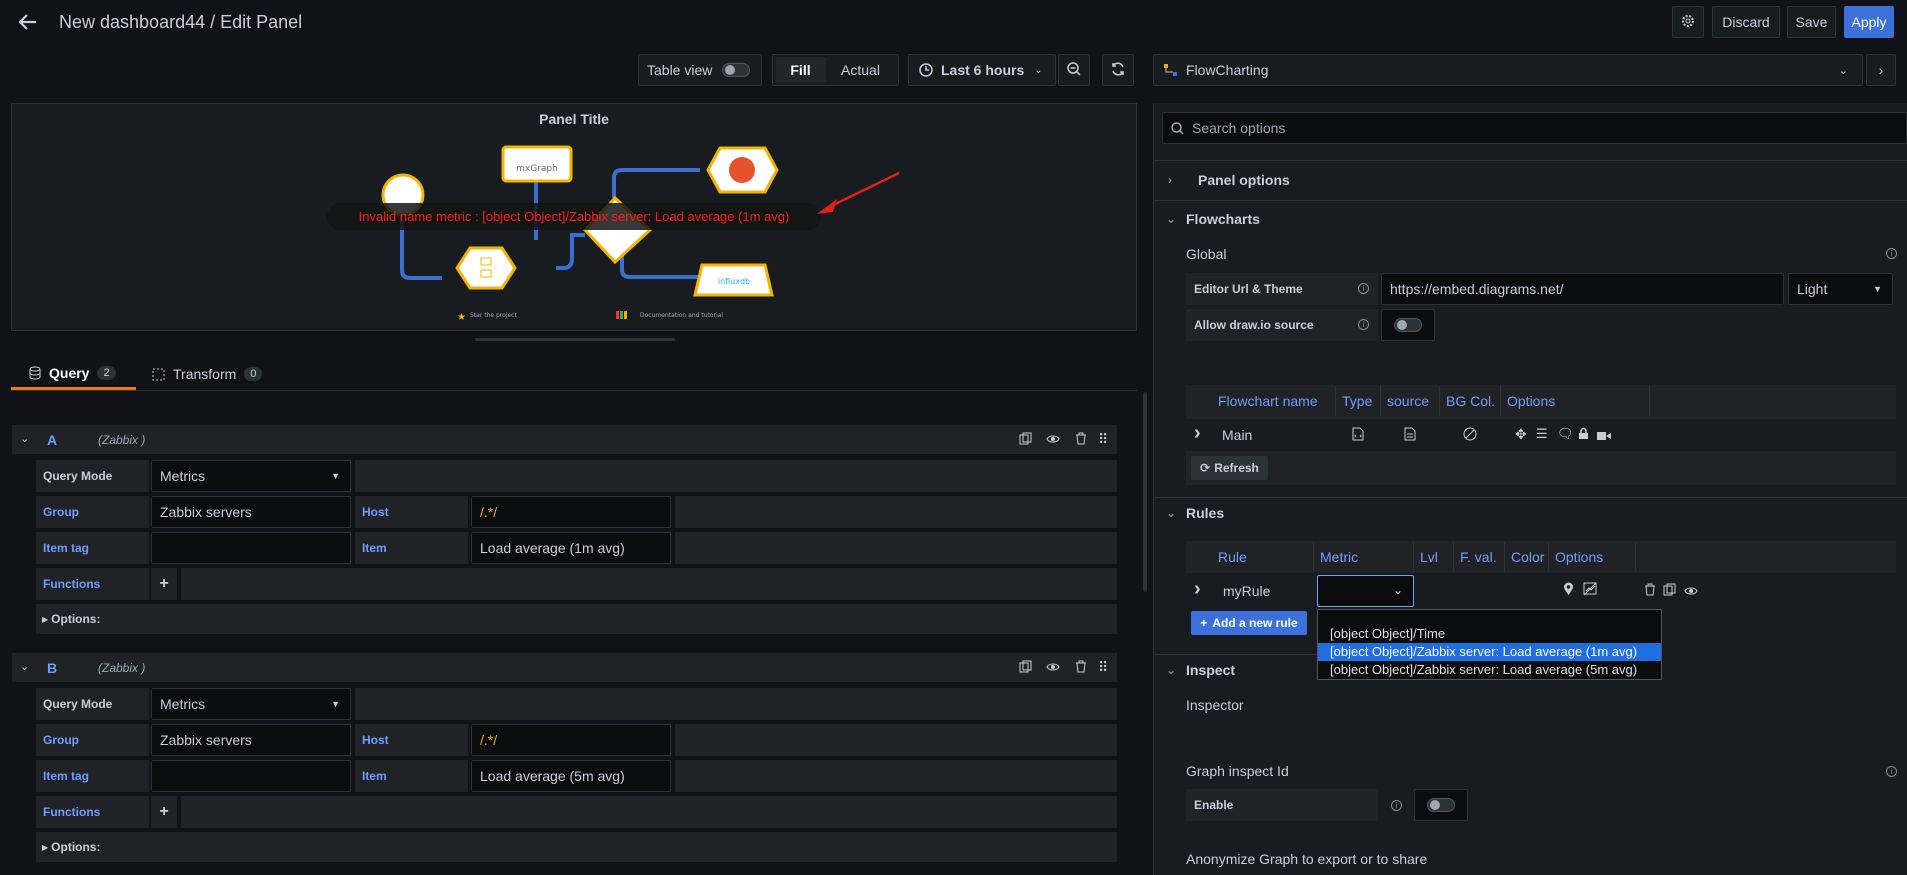 The width and height of the screenshot is (1907, 875). Describe the element at coordinates (1171, 70) in the screenshot. I see `flowcharting-plugin-icon` at that location.